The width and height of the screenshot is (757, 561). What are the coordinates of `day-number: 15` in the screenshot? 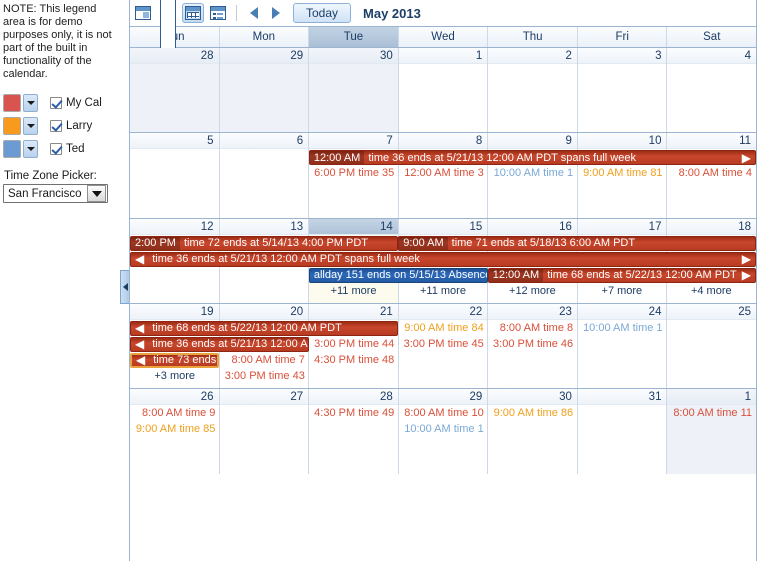 It's located at (443, 226).